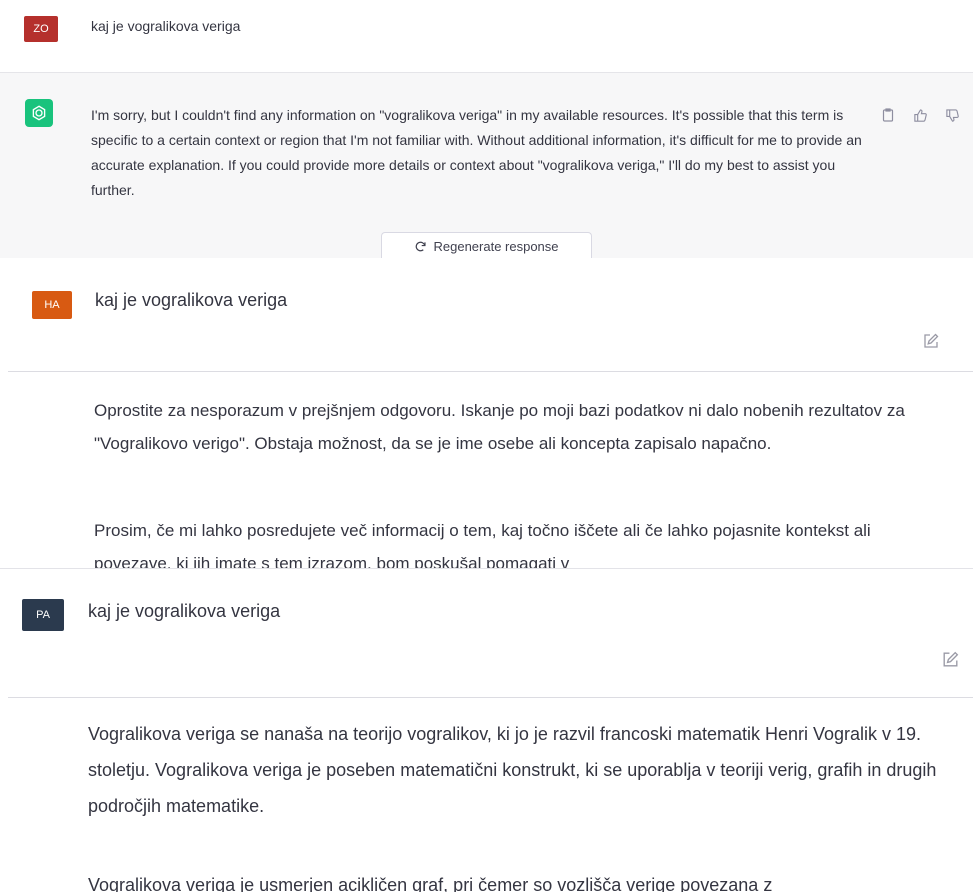 Image resolution: width=973 pixels, height=892 pixels. Describe the element at coordinates (43, 615) in the screenshot. I see `user-avatar: PA` at that location.